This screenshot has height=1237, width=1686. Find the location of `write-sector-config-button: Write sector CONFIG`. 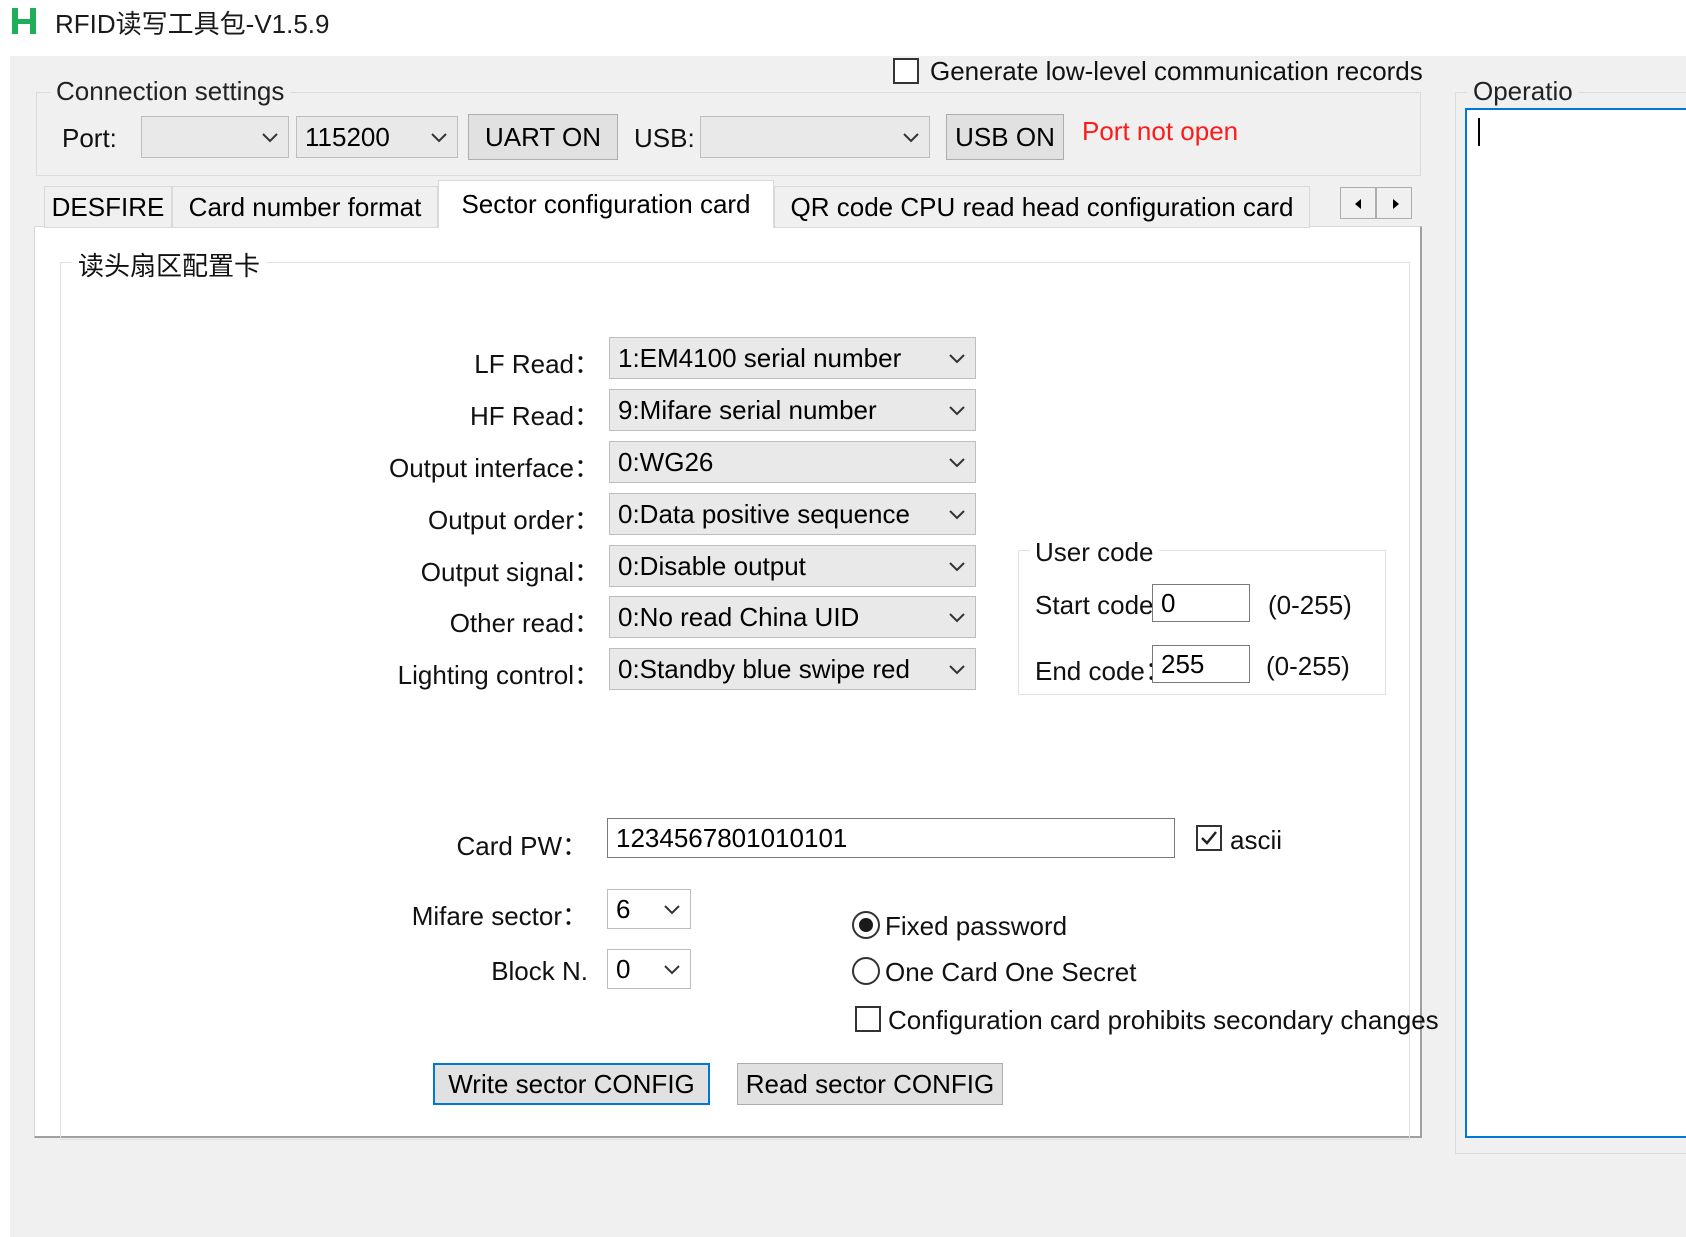

write-sector-config-button: Write sector CONFIG is located at coordinates (571, 1084).